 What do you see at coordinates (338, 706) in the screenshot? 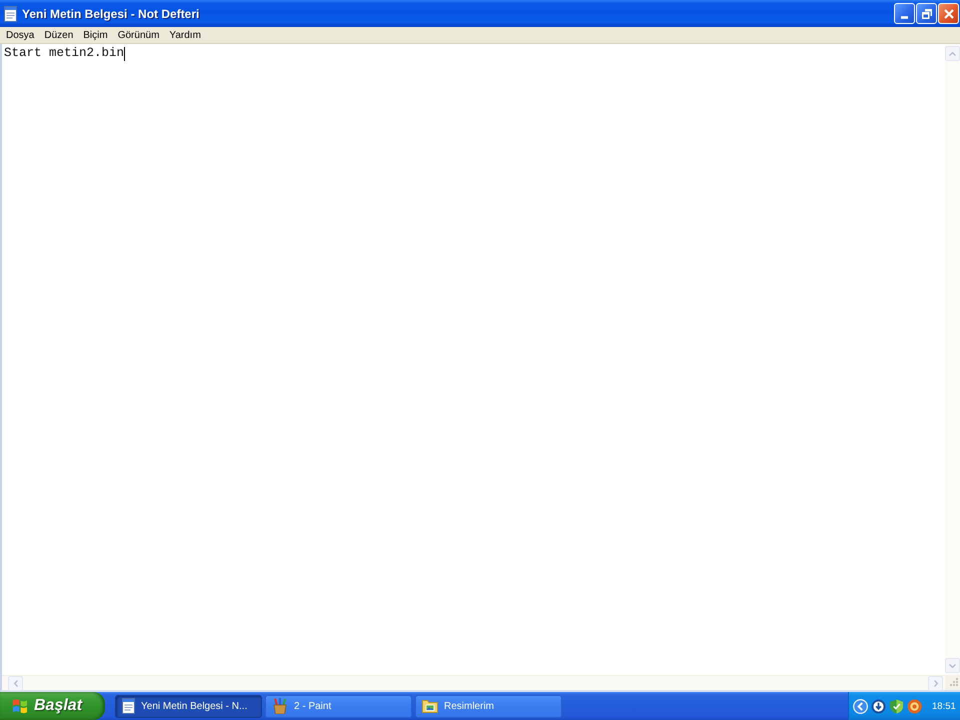
I see `taskbar-button: 2 - Paint` at bounding box center [338, 706].